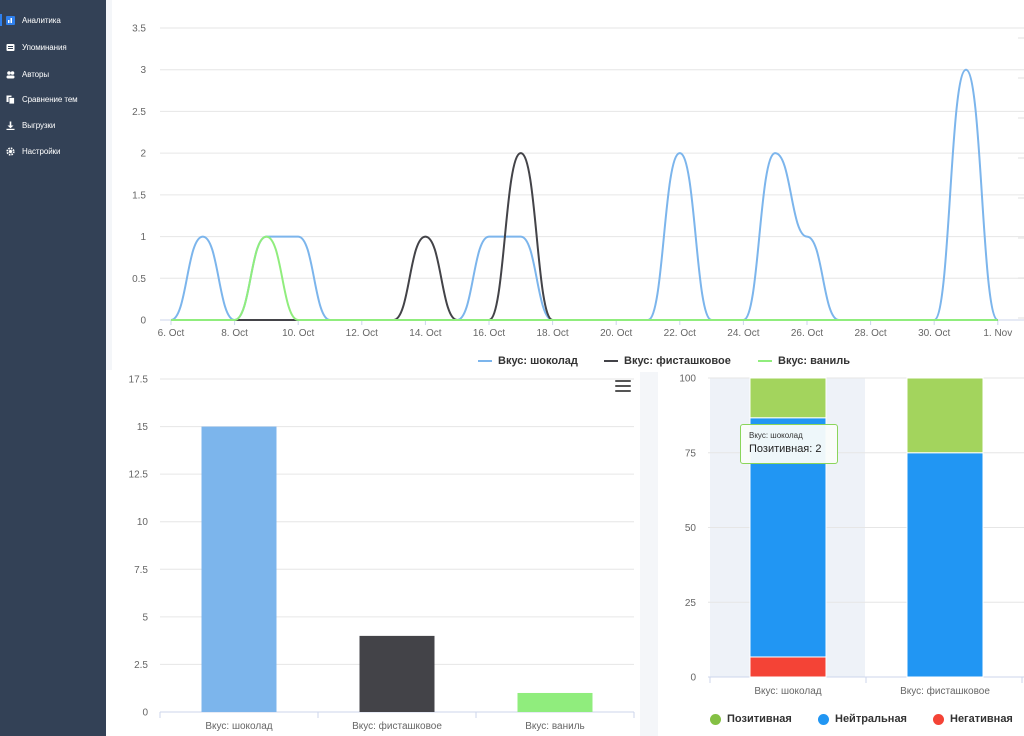 The width and height of the screenshot is (1024, 736). What do you see at coordinates (649, 554) in the screenshot?
I see `panel-divider` at bounding box center [649, 554].